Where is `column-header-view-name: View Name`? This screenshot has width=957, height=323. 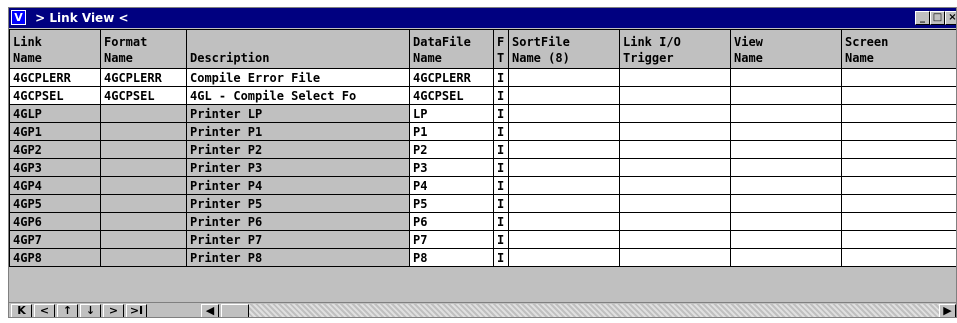
column-header-view-name: View Name is located at coordinates (786, 49).